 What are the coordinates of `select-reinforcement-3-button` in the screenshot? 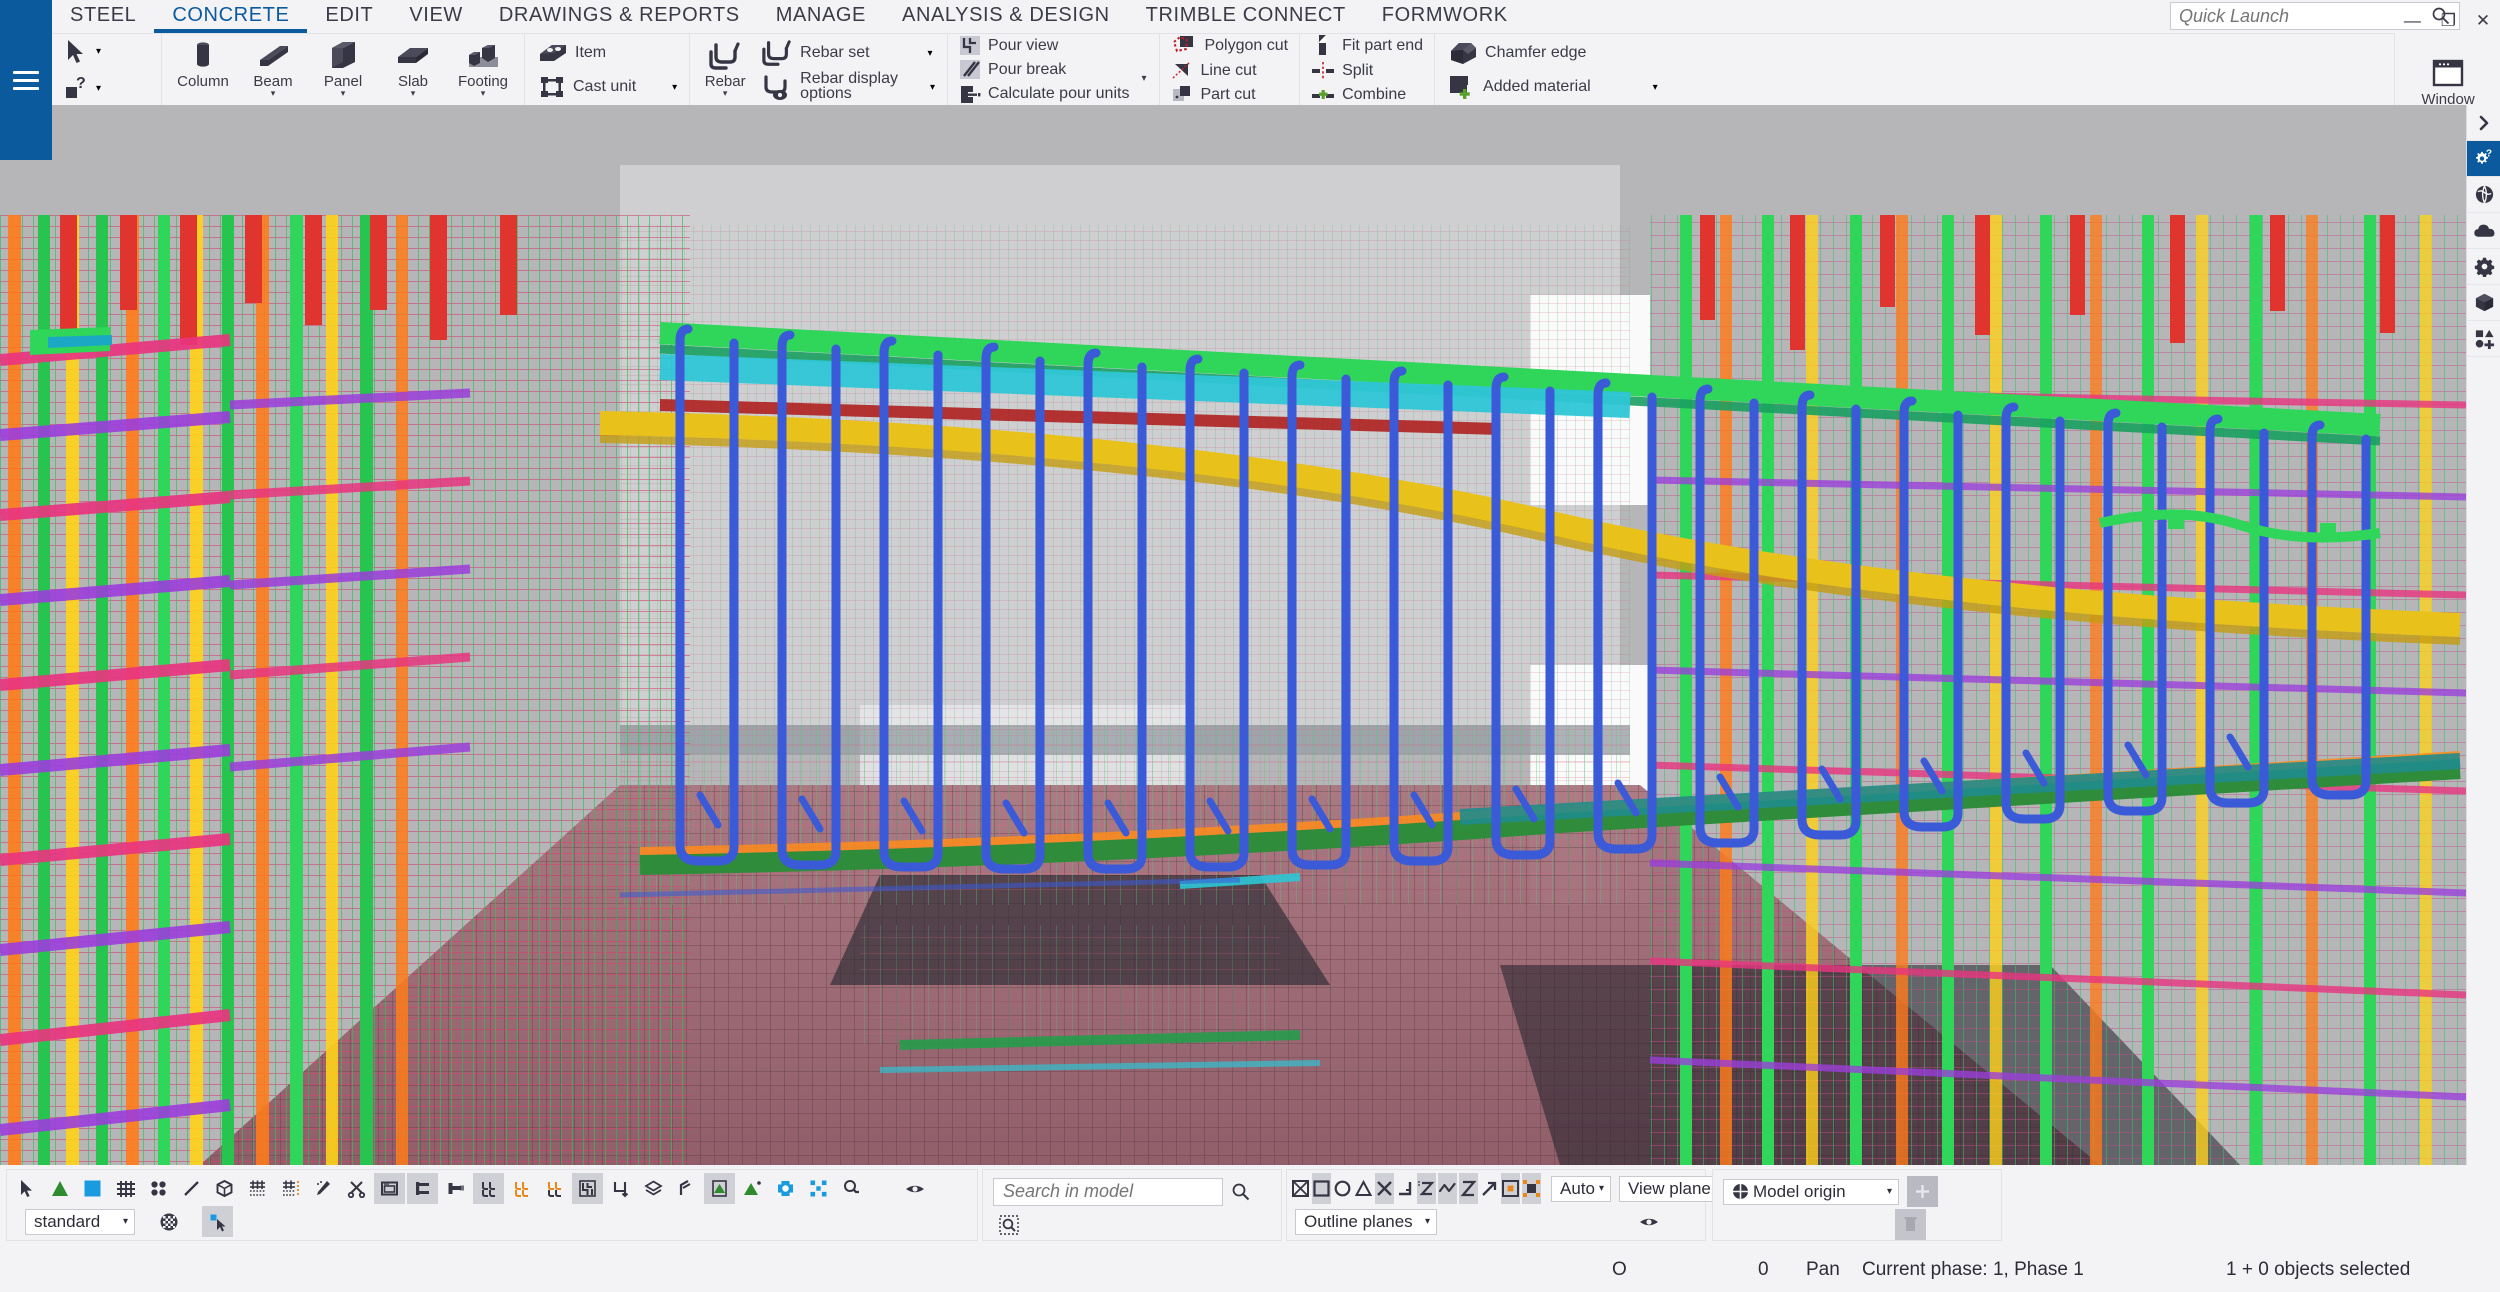 It's located at (554, 1188).